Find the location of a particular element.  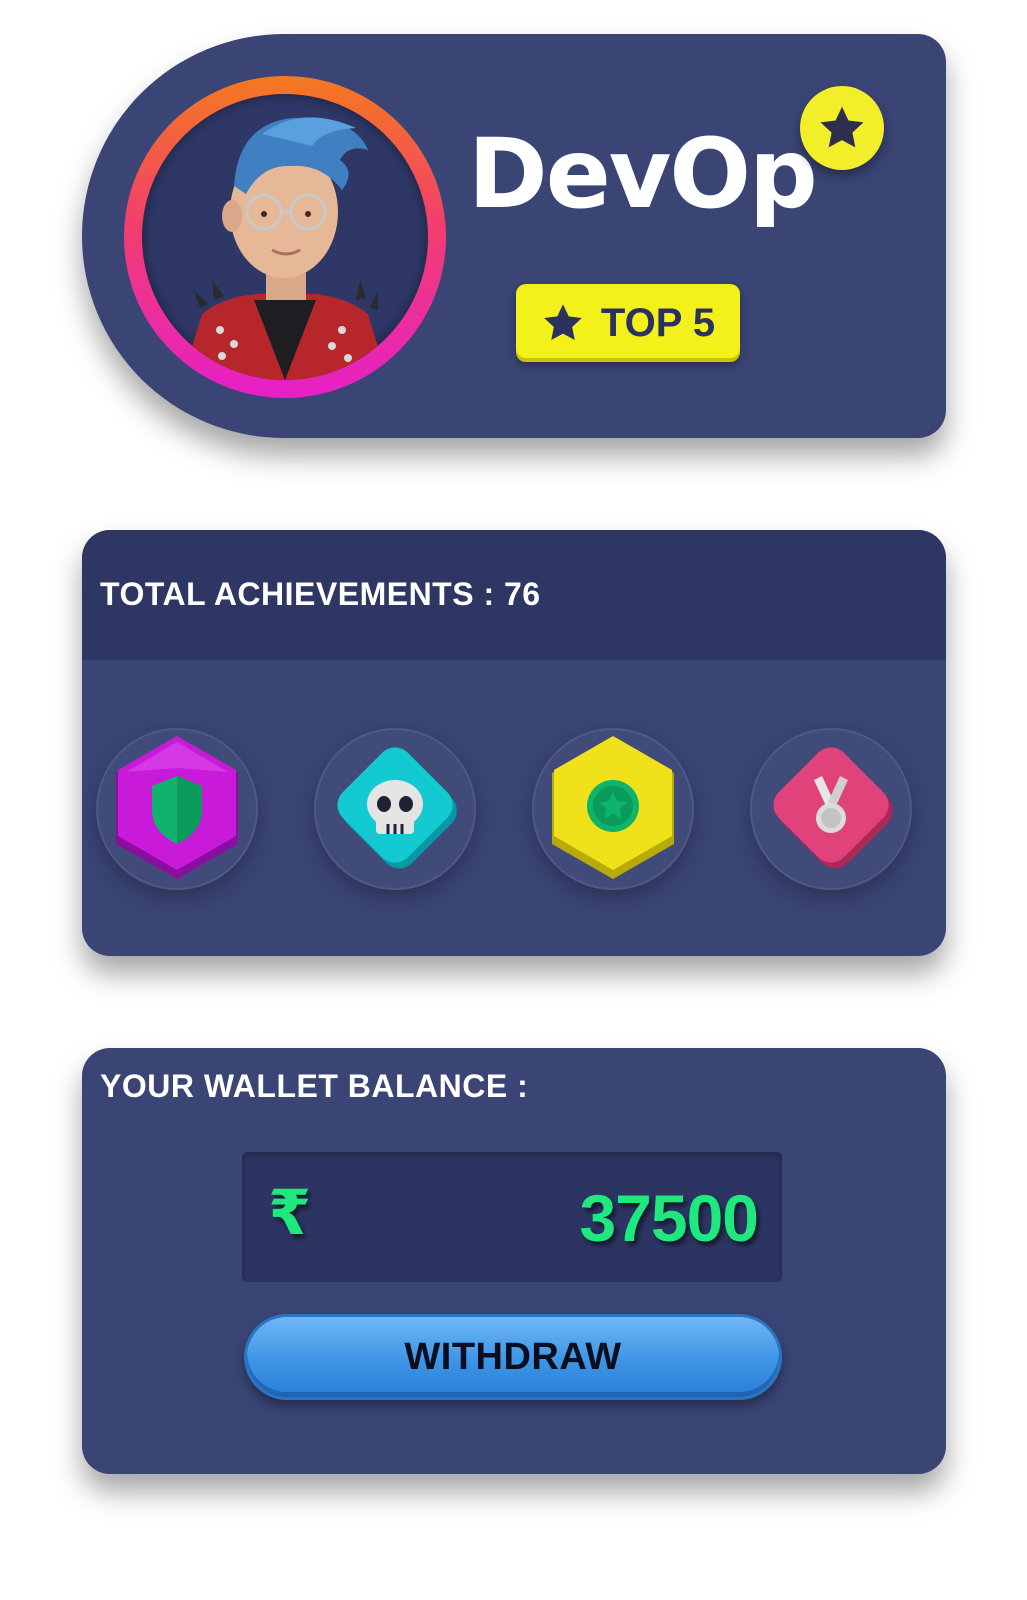

withdraw-label: WITHDRAW is located at coordinates (513, 1356).